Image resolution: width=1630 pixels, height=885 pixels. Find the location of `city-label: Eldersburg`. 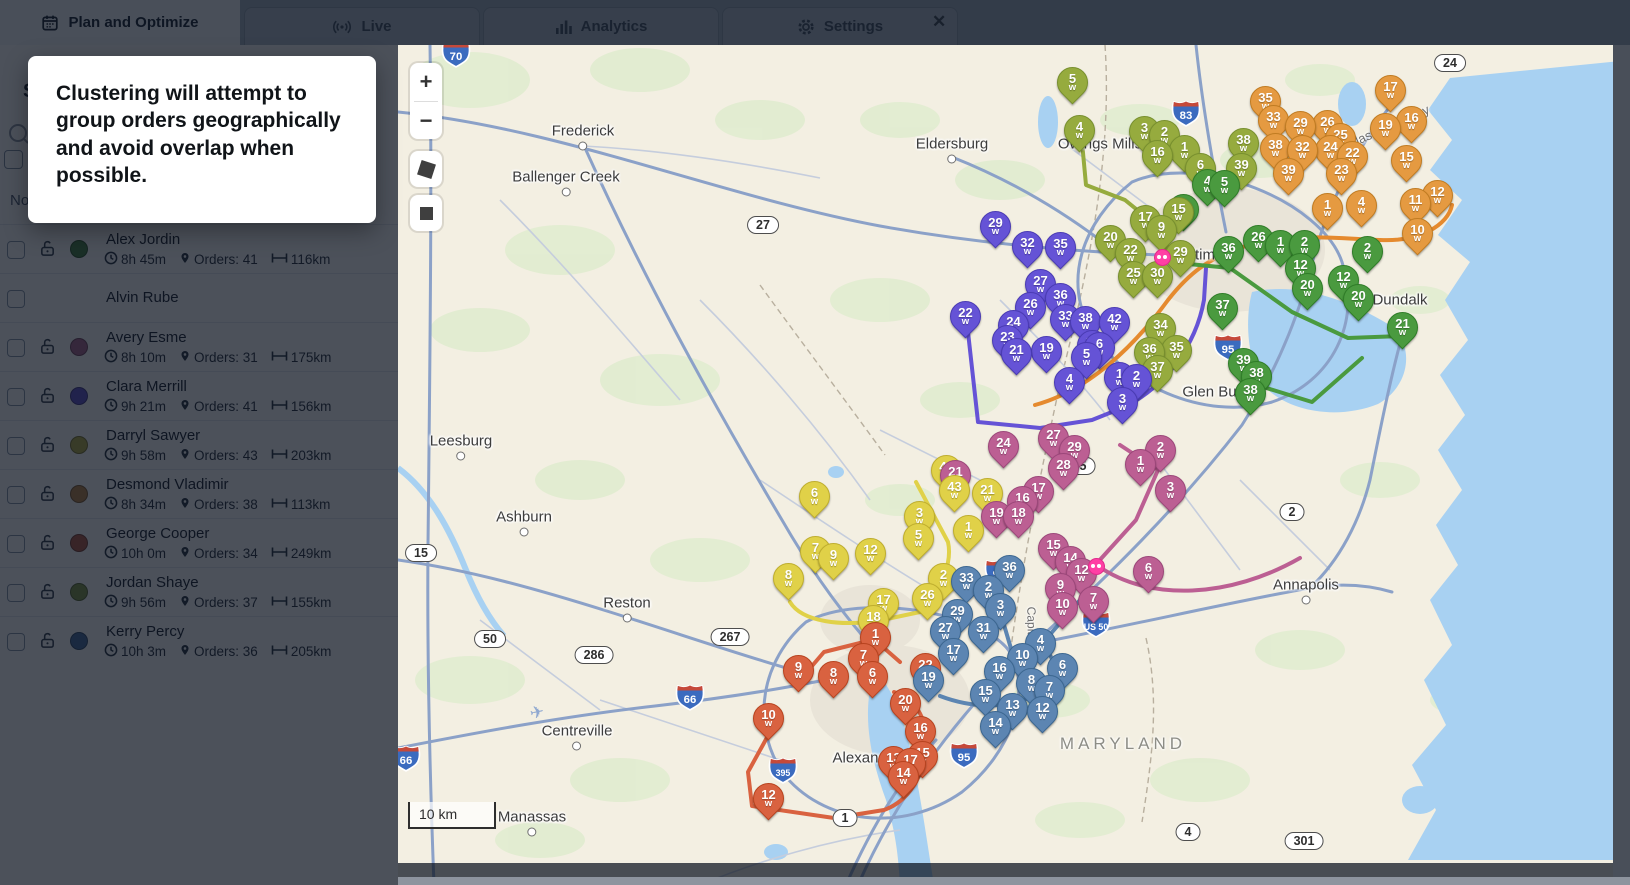

city-label: Eldersburg is located at coordinates (952, 150).